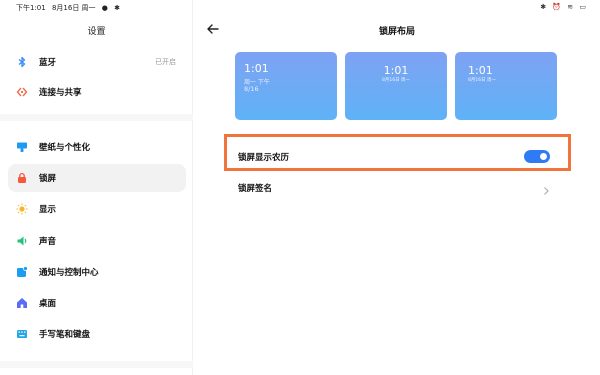 Image resolution: width=600 pixels, height=375 pixels. I want to click on lockscreen-layout-option-3: 1:01 8月16日 周一, so click(506, 86).